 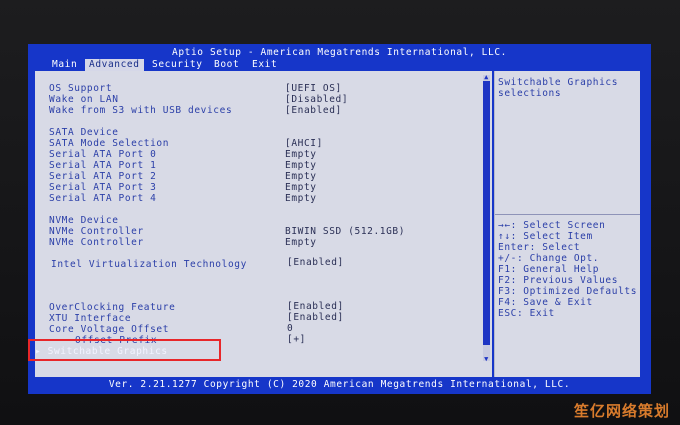 What do you see at coordinates (96, 242) in the screenshot?
I see `setting-label-nvme-controller-2: NVMe Controller` at bounding box center [96, 242].